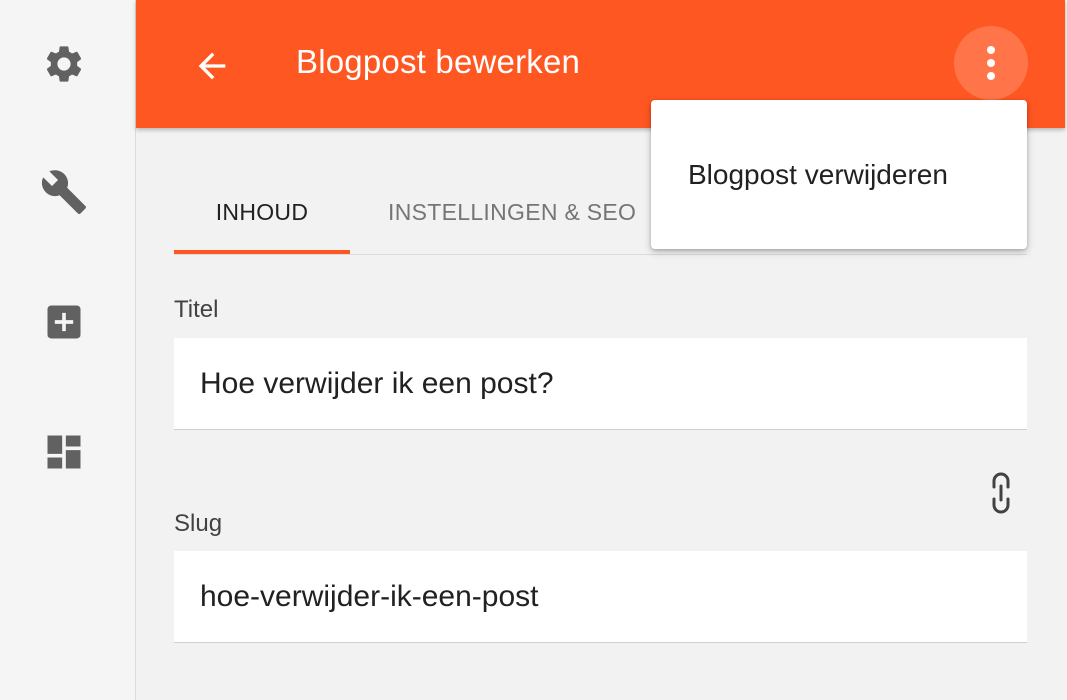 Image resolution: width=1067 pixels, height=700 pixels. I want to click on more-options-button, so click(991, 63).